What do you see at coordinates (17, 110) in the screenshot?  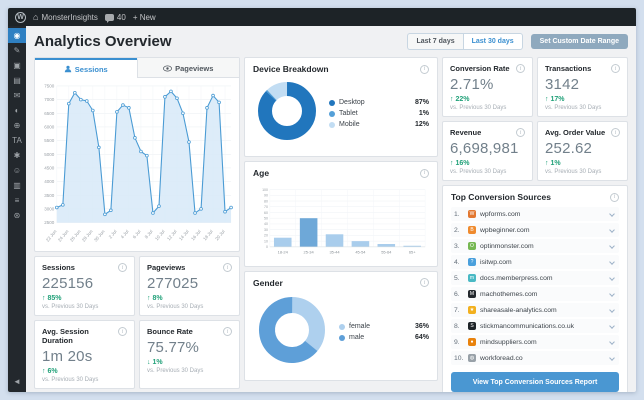 I see `sidebar-item-appearance: ◐` at bounding box center [17, 110].